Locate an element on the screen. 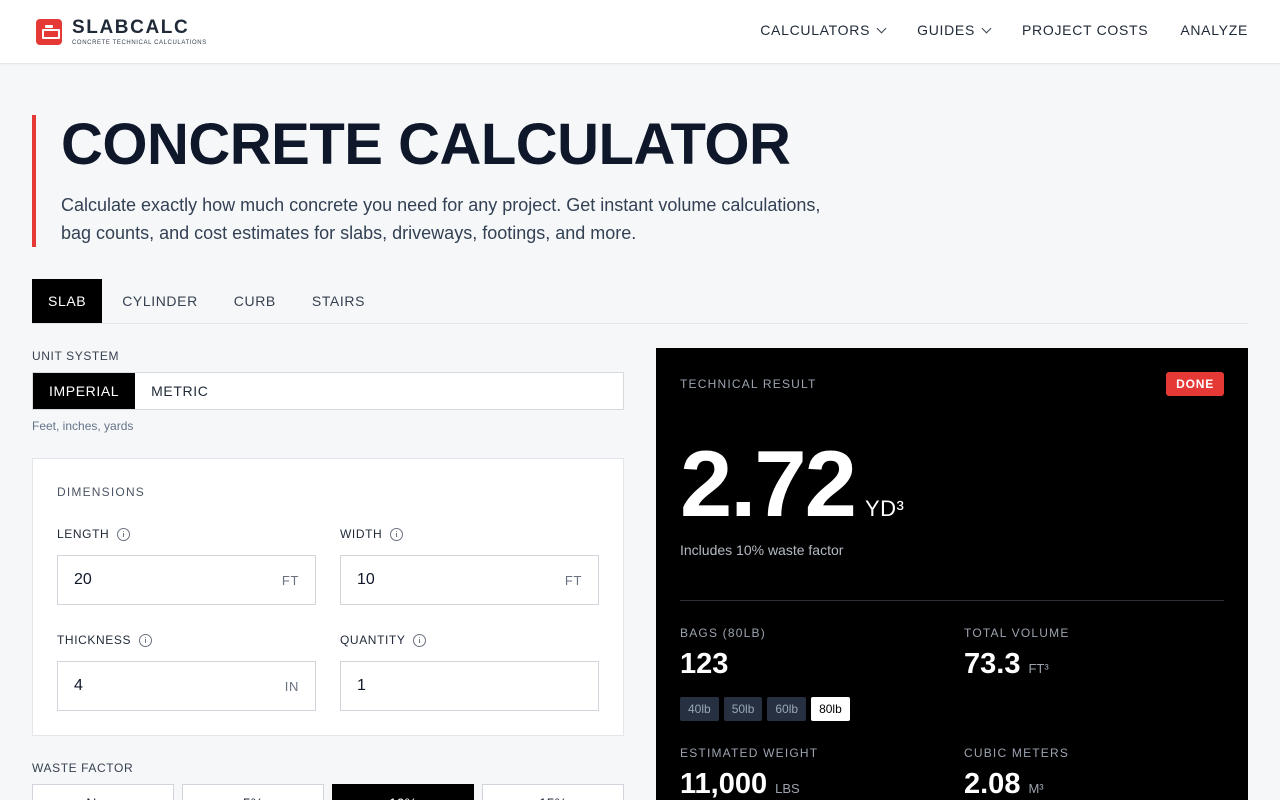  quantity-label-text: QUANTITY is located at coordinates (373, 640).